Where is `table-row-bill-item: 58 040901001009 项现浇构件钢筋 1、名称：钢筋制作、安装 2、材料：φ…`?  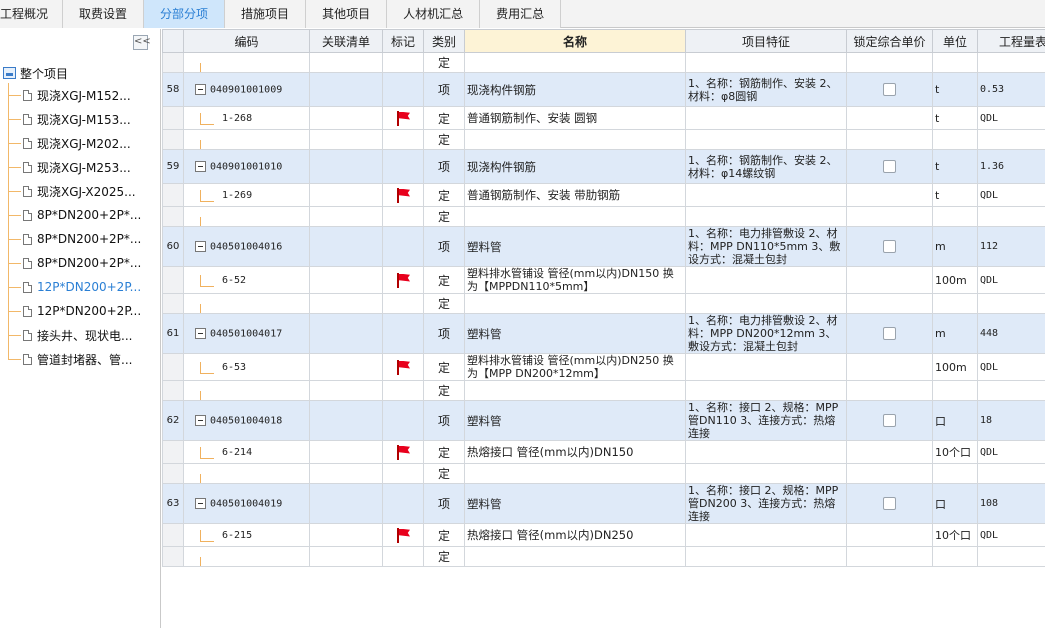 table-row-bill-item: 58 040901001009 项现浇构件钢筋 1、名称：钢筋制作、安装 2、材料：φ… is located at coordinates (603, 89).